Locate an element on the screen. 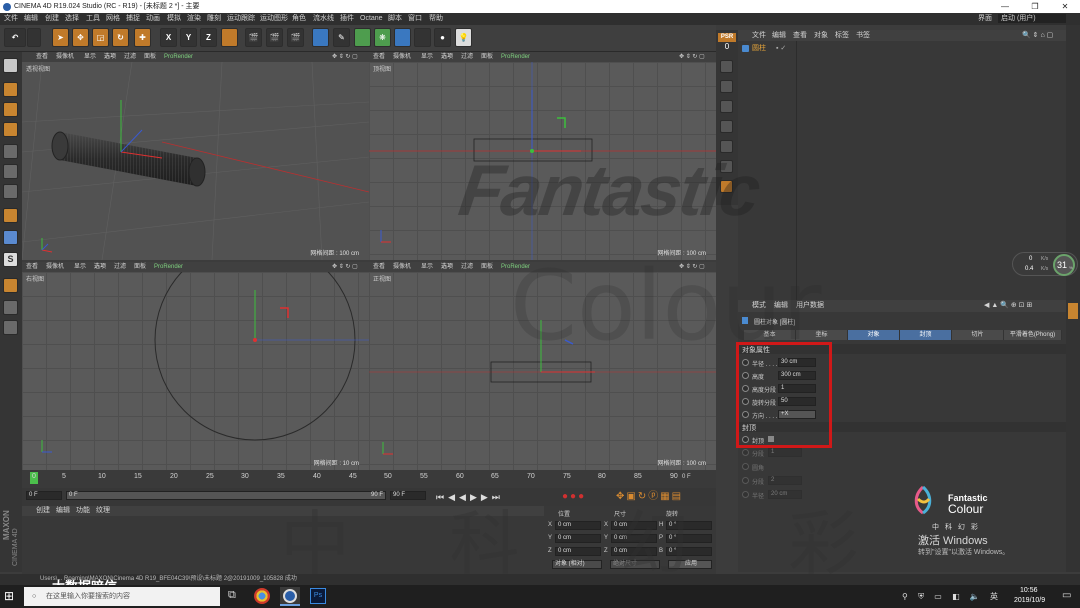 The image size is (1080, 608). mat-menu-edit: 编辑 is located at coordinates (63, 511).